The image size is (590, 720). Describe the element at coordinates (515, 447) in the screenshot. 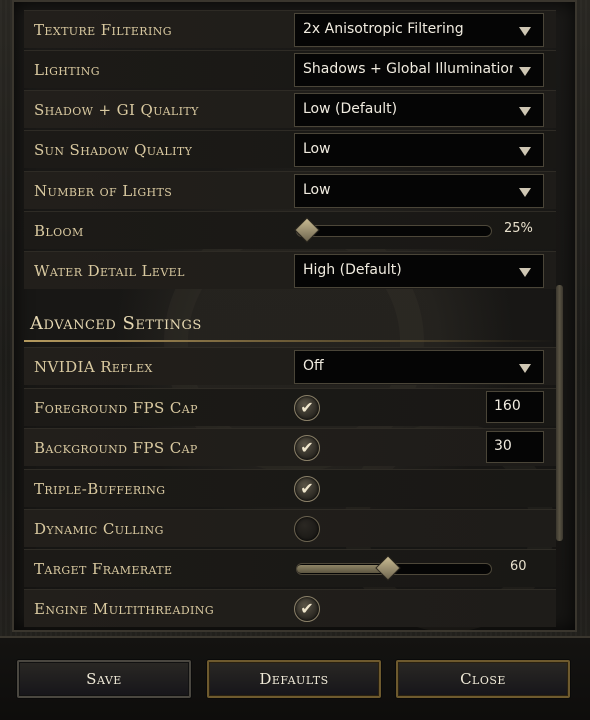

I see `background-fps-cap-input: 30` at that location.